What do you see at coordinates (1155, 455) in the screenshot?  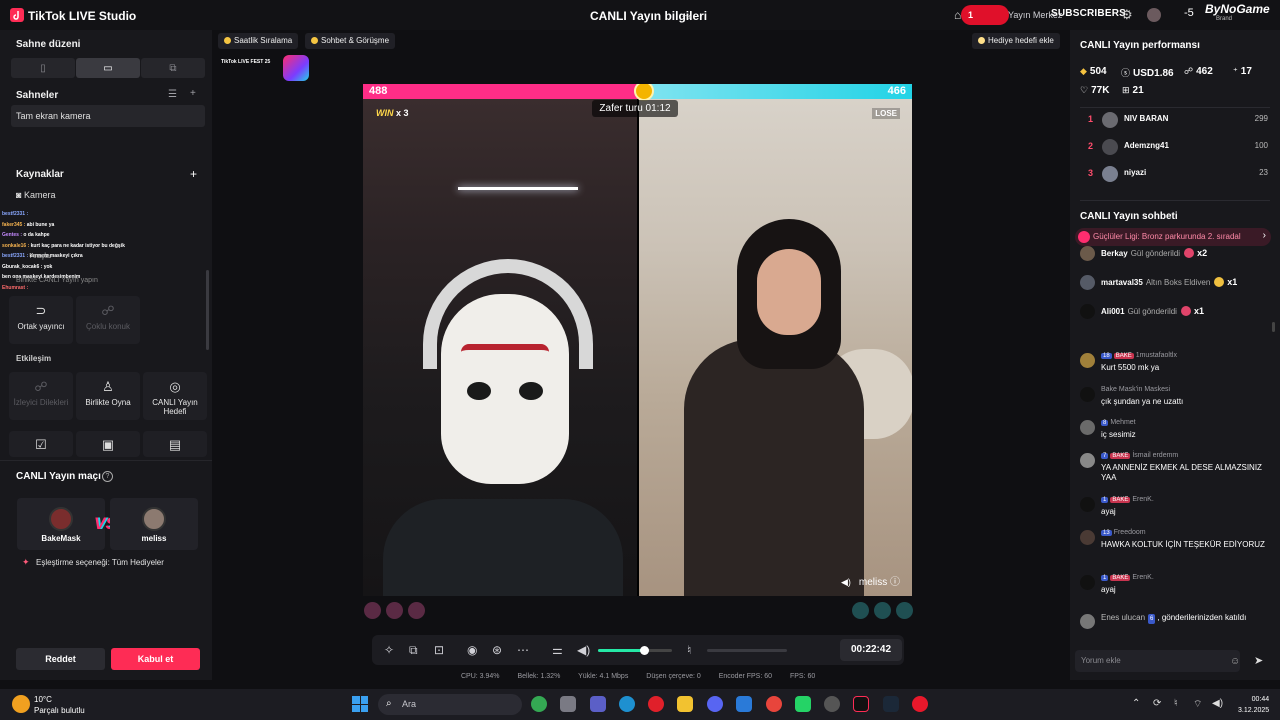 I see `chat-username: İsmail erdemm` at bounding box center [1155, 455].